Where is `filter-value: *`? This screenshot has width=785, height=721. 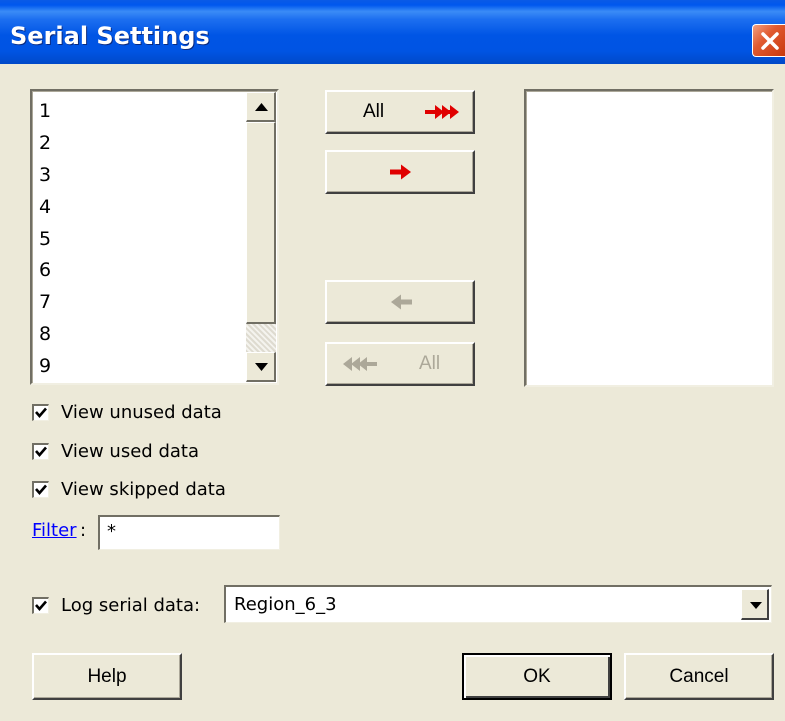 filter-value: * is located at coordinates (111, 531).